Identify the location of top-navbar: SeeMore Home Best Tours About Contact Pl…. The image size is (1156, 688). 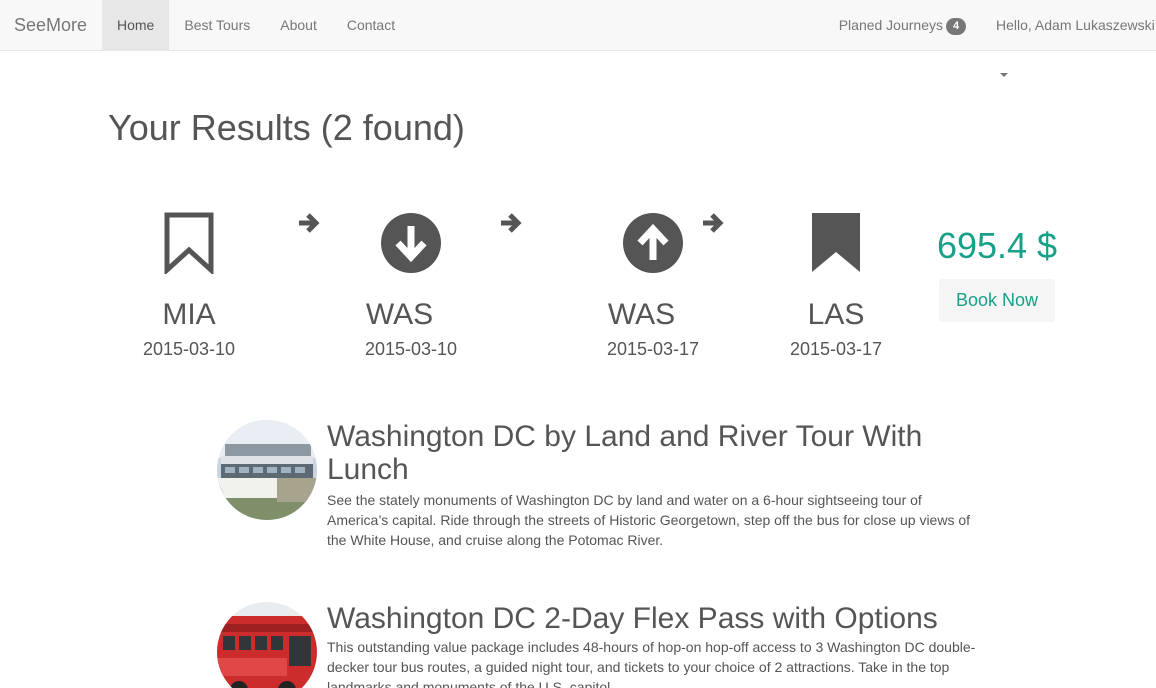
(578, 38).